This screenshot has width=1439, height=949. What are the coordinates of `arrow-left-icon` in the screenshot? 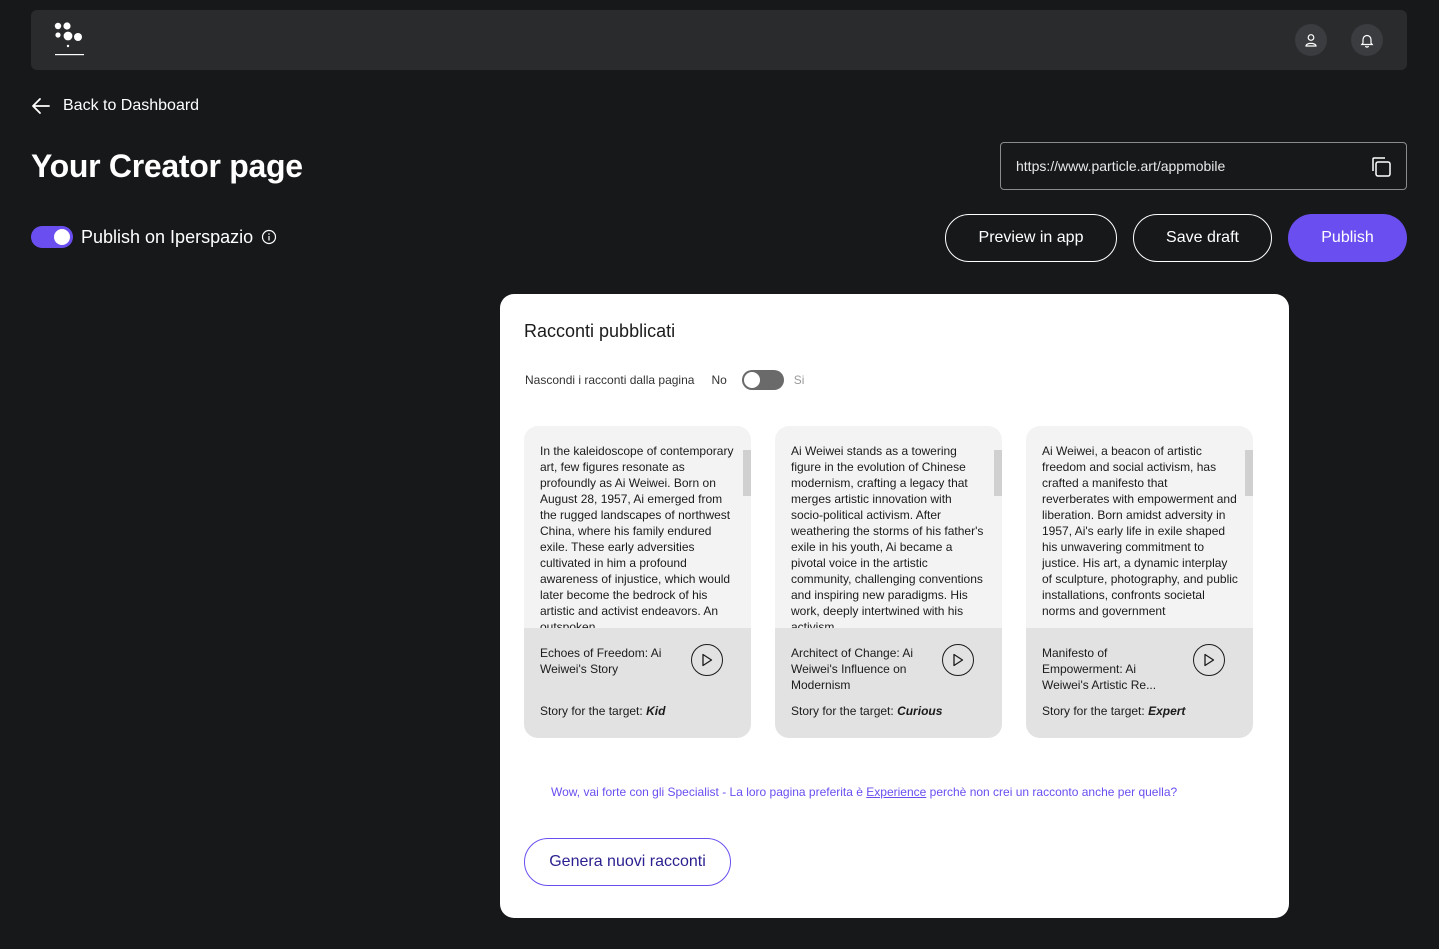 It's located at (41, 106).